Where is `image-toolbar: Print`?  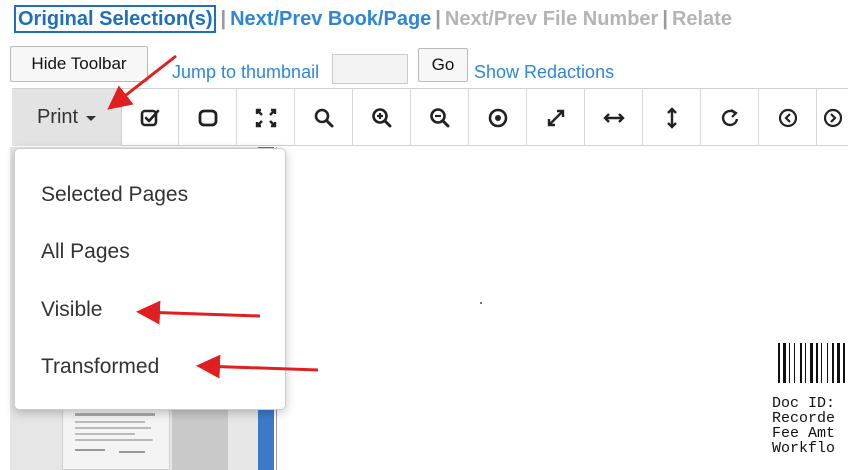
image-toolbar: Print is located at coordinates (430, 117).